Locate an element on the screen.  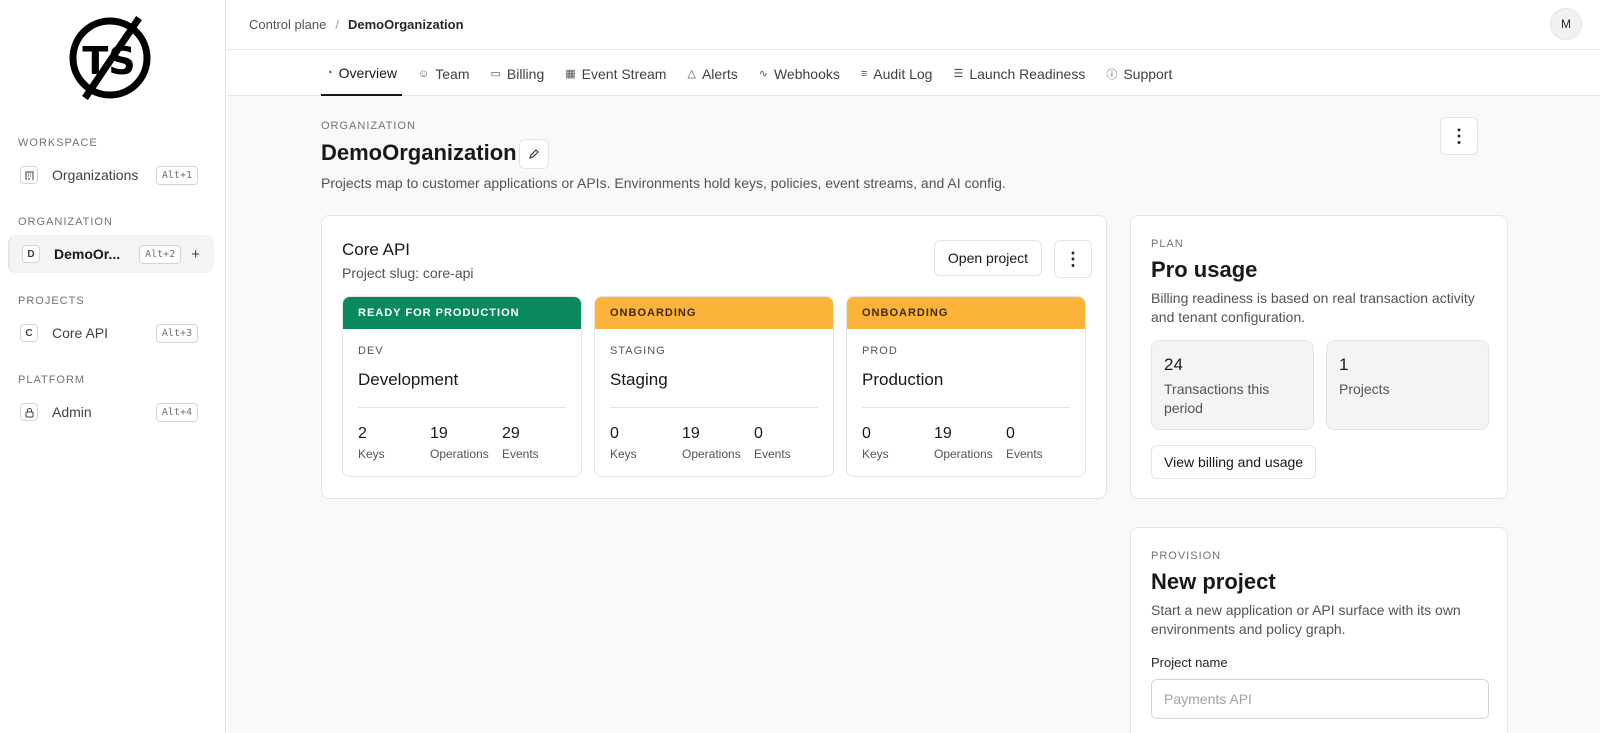
metric-value: 24 is located at coordinates (1173, 364).